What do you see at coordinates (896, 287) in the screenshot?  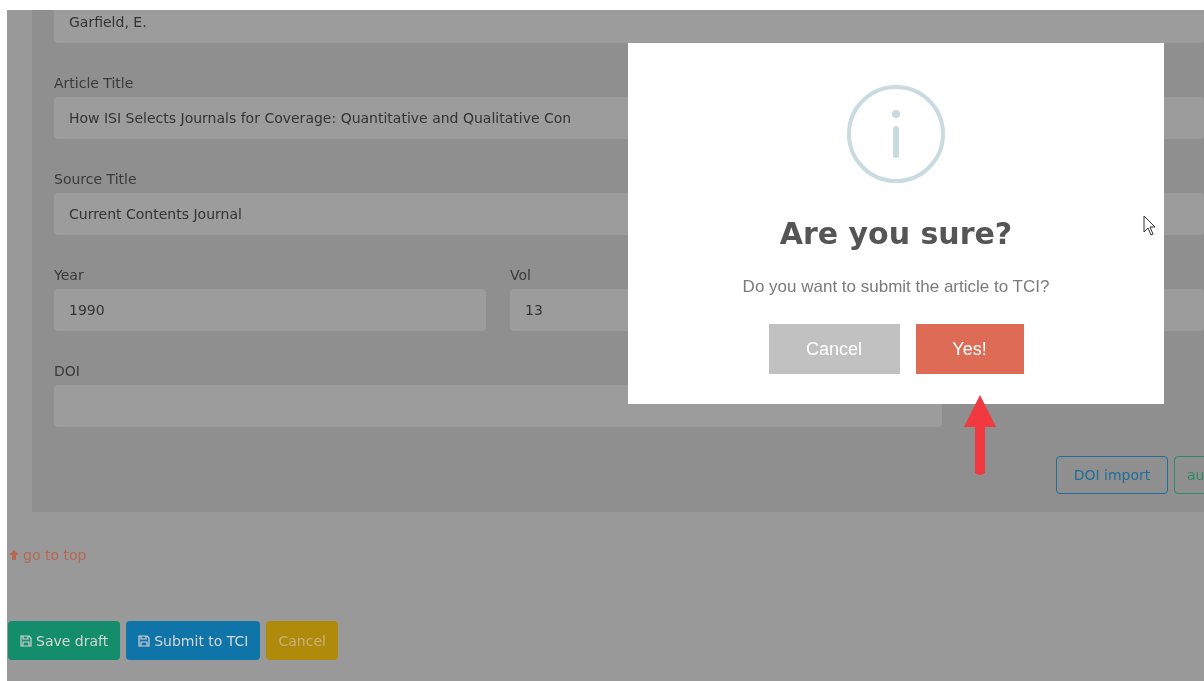 I see `dialog-message: Do you want to submit the article to TCI?` at bounding box center [896, 287].